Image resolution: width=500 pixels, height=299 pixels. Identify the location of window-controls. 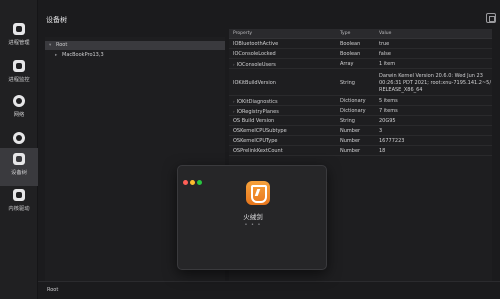
(193, 179).